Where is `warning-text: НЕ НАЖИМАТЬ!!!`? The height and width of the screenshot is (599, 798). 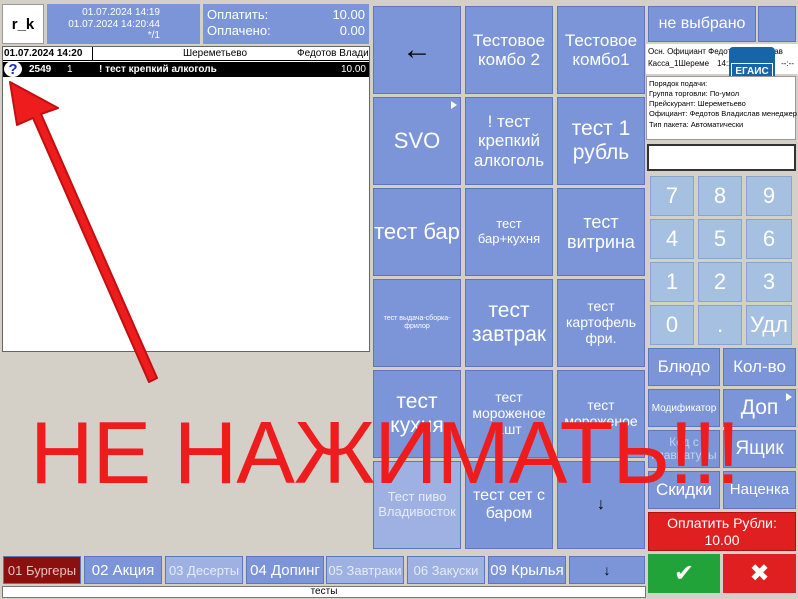
warning-text: НЕ НАЖИМАТЬ!!! is located at coordinates (385, 452).